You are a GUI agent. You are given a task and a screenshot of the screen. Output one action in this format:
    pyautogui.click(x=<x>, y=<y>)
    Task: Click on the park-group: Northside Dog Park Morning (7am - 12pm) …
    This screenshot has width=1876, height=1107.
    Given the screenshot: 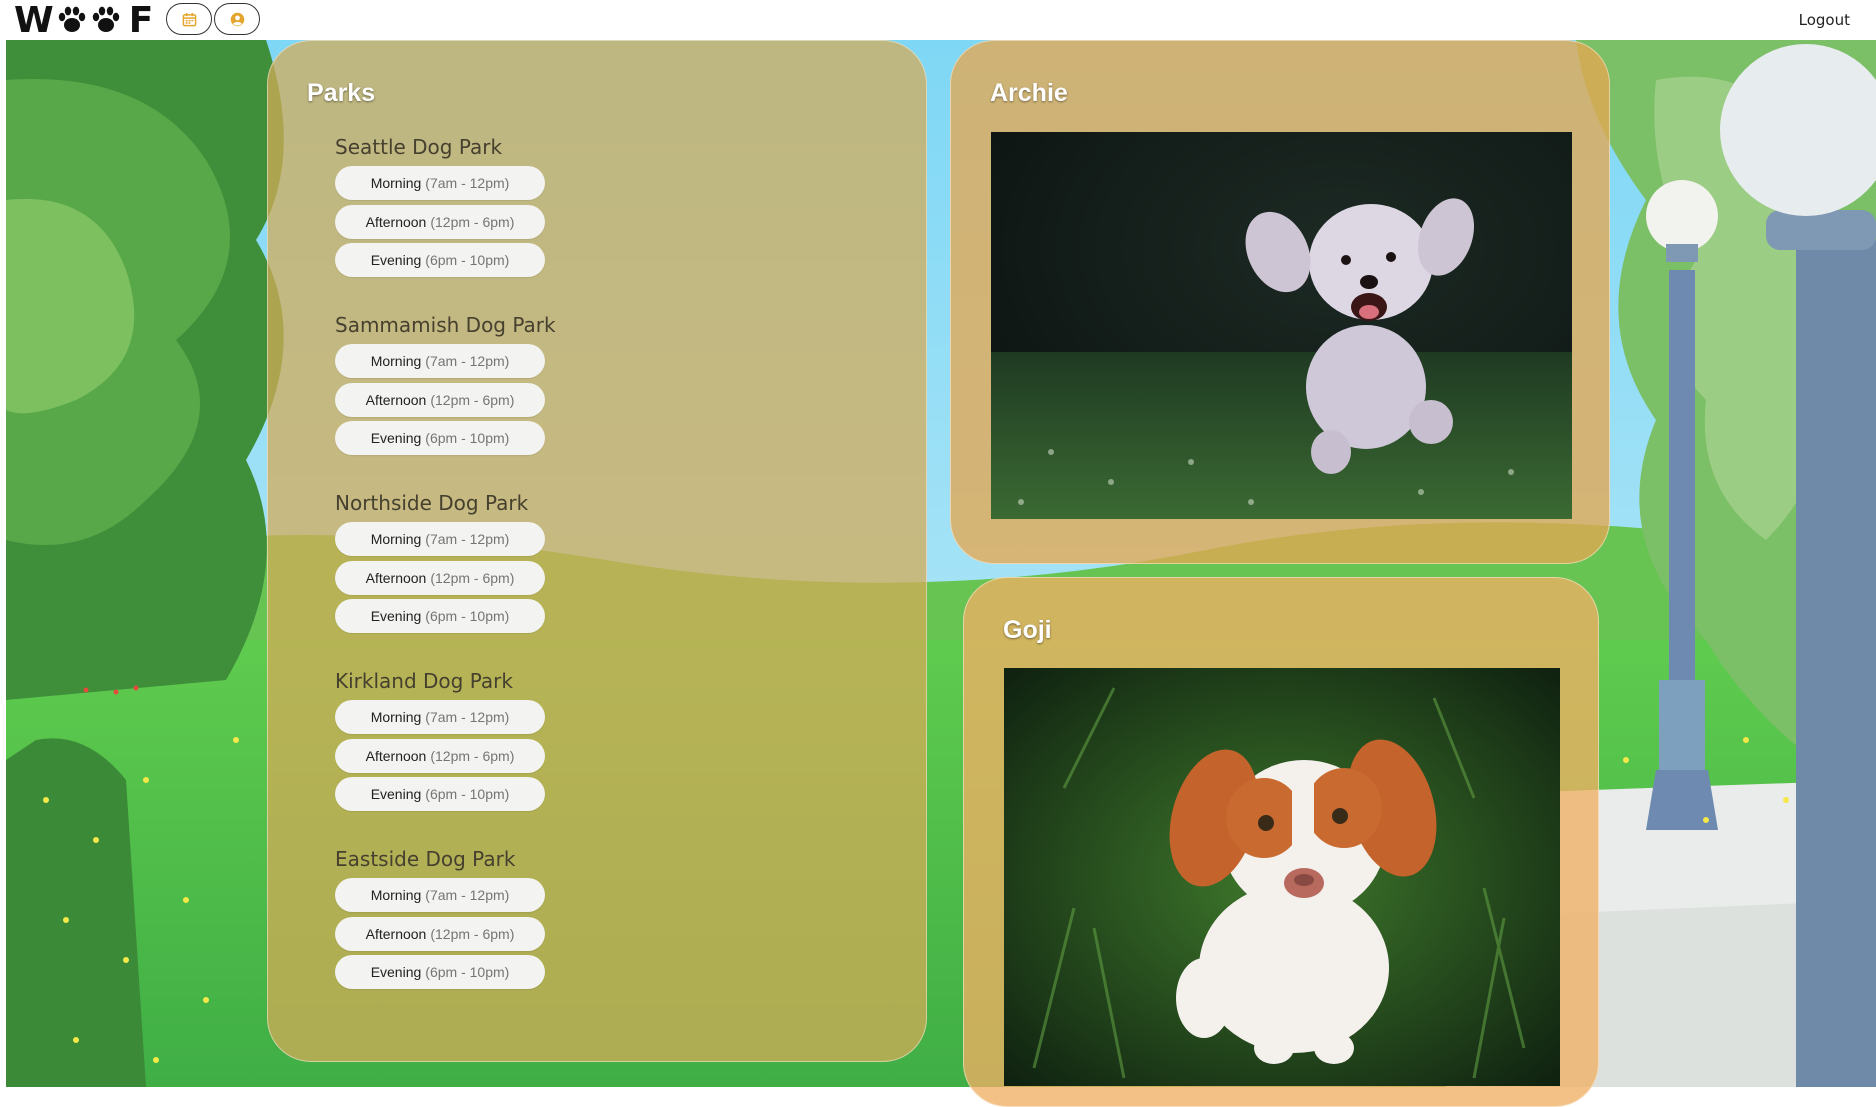 What is the action you would take?
    pyautogui.click(x=440, y=563)
    